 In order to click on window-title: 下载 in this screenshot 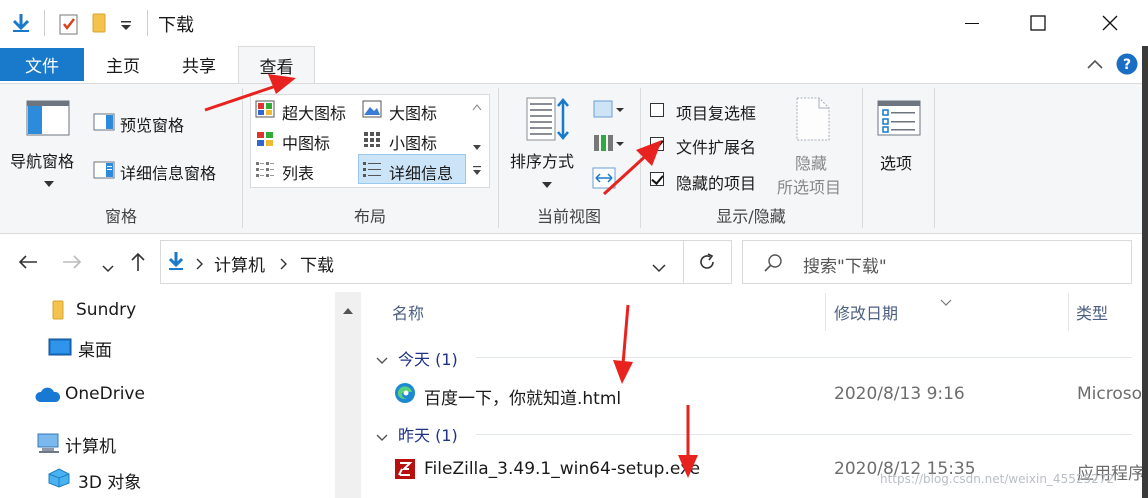, I will do `click(176, 25)`.